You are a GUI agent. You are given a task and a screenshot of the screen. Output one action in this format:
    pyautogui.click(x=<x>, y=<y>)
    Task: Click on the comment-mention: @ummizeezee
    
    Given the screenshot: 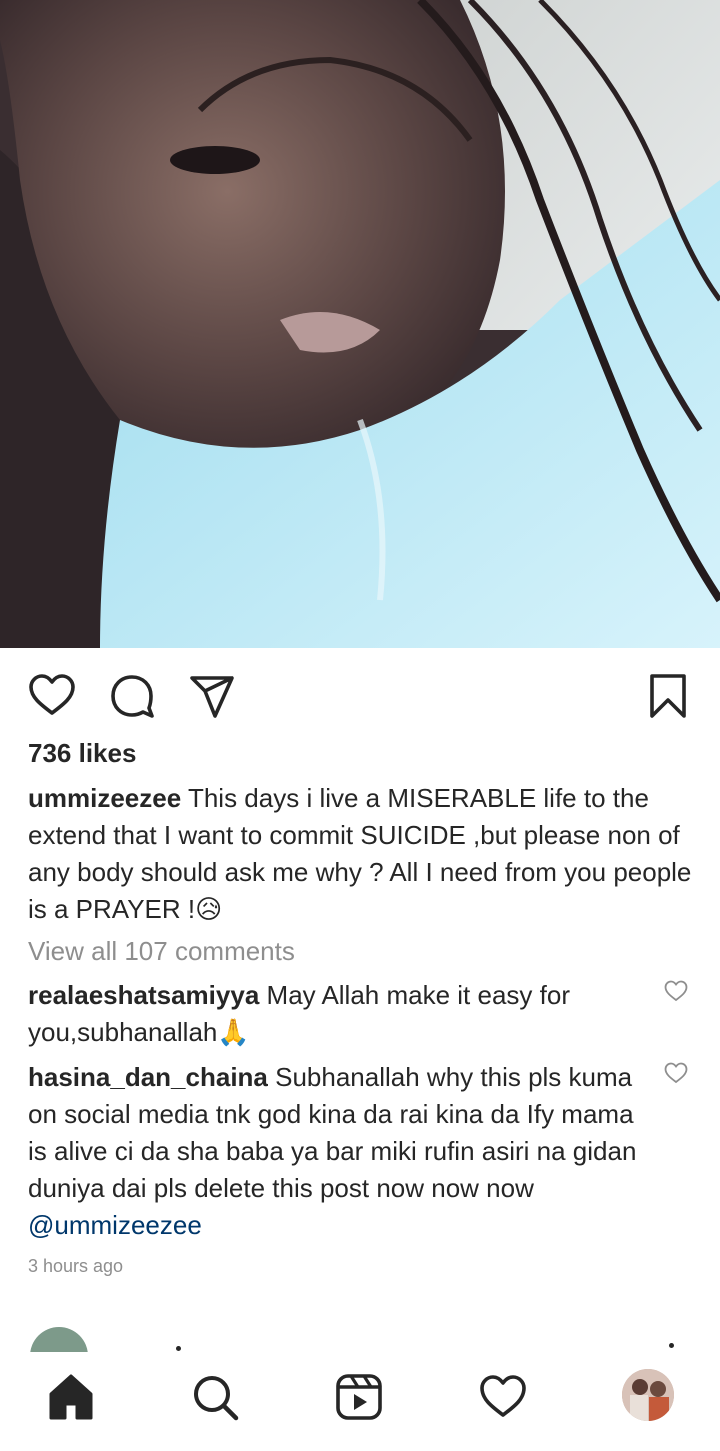 What is the action you would take?
    pyautogui.click(x=115, y=1225)
    